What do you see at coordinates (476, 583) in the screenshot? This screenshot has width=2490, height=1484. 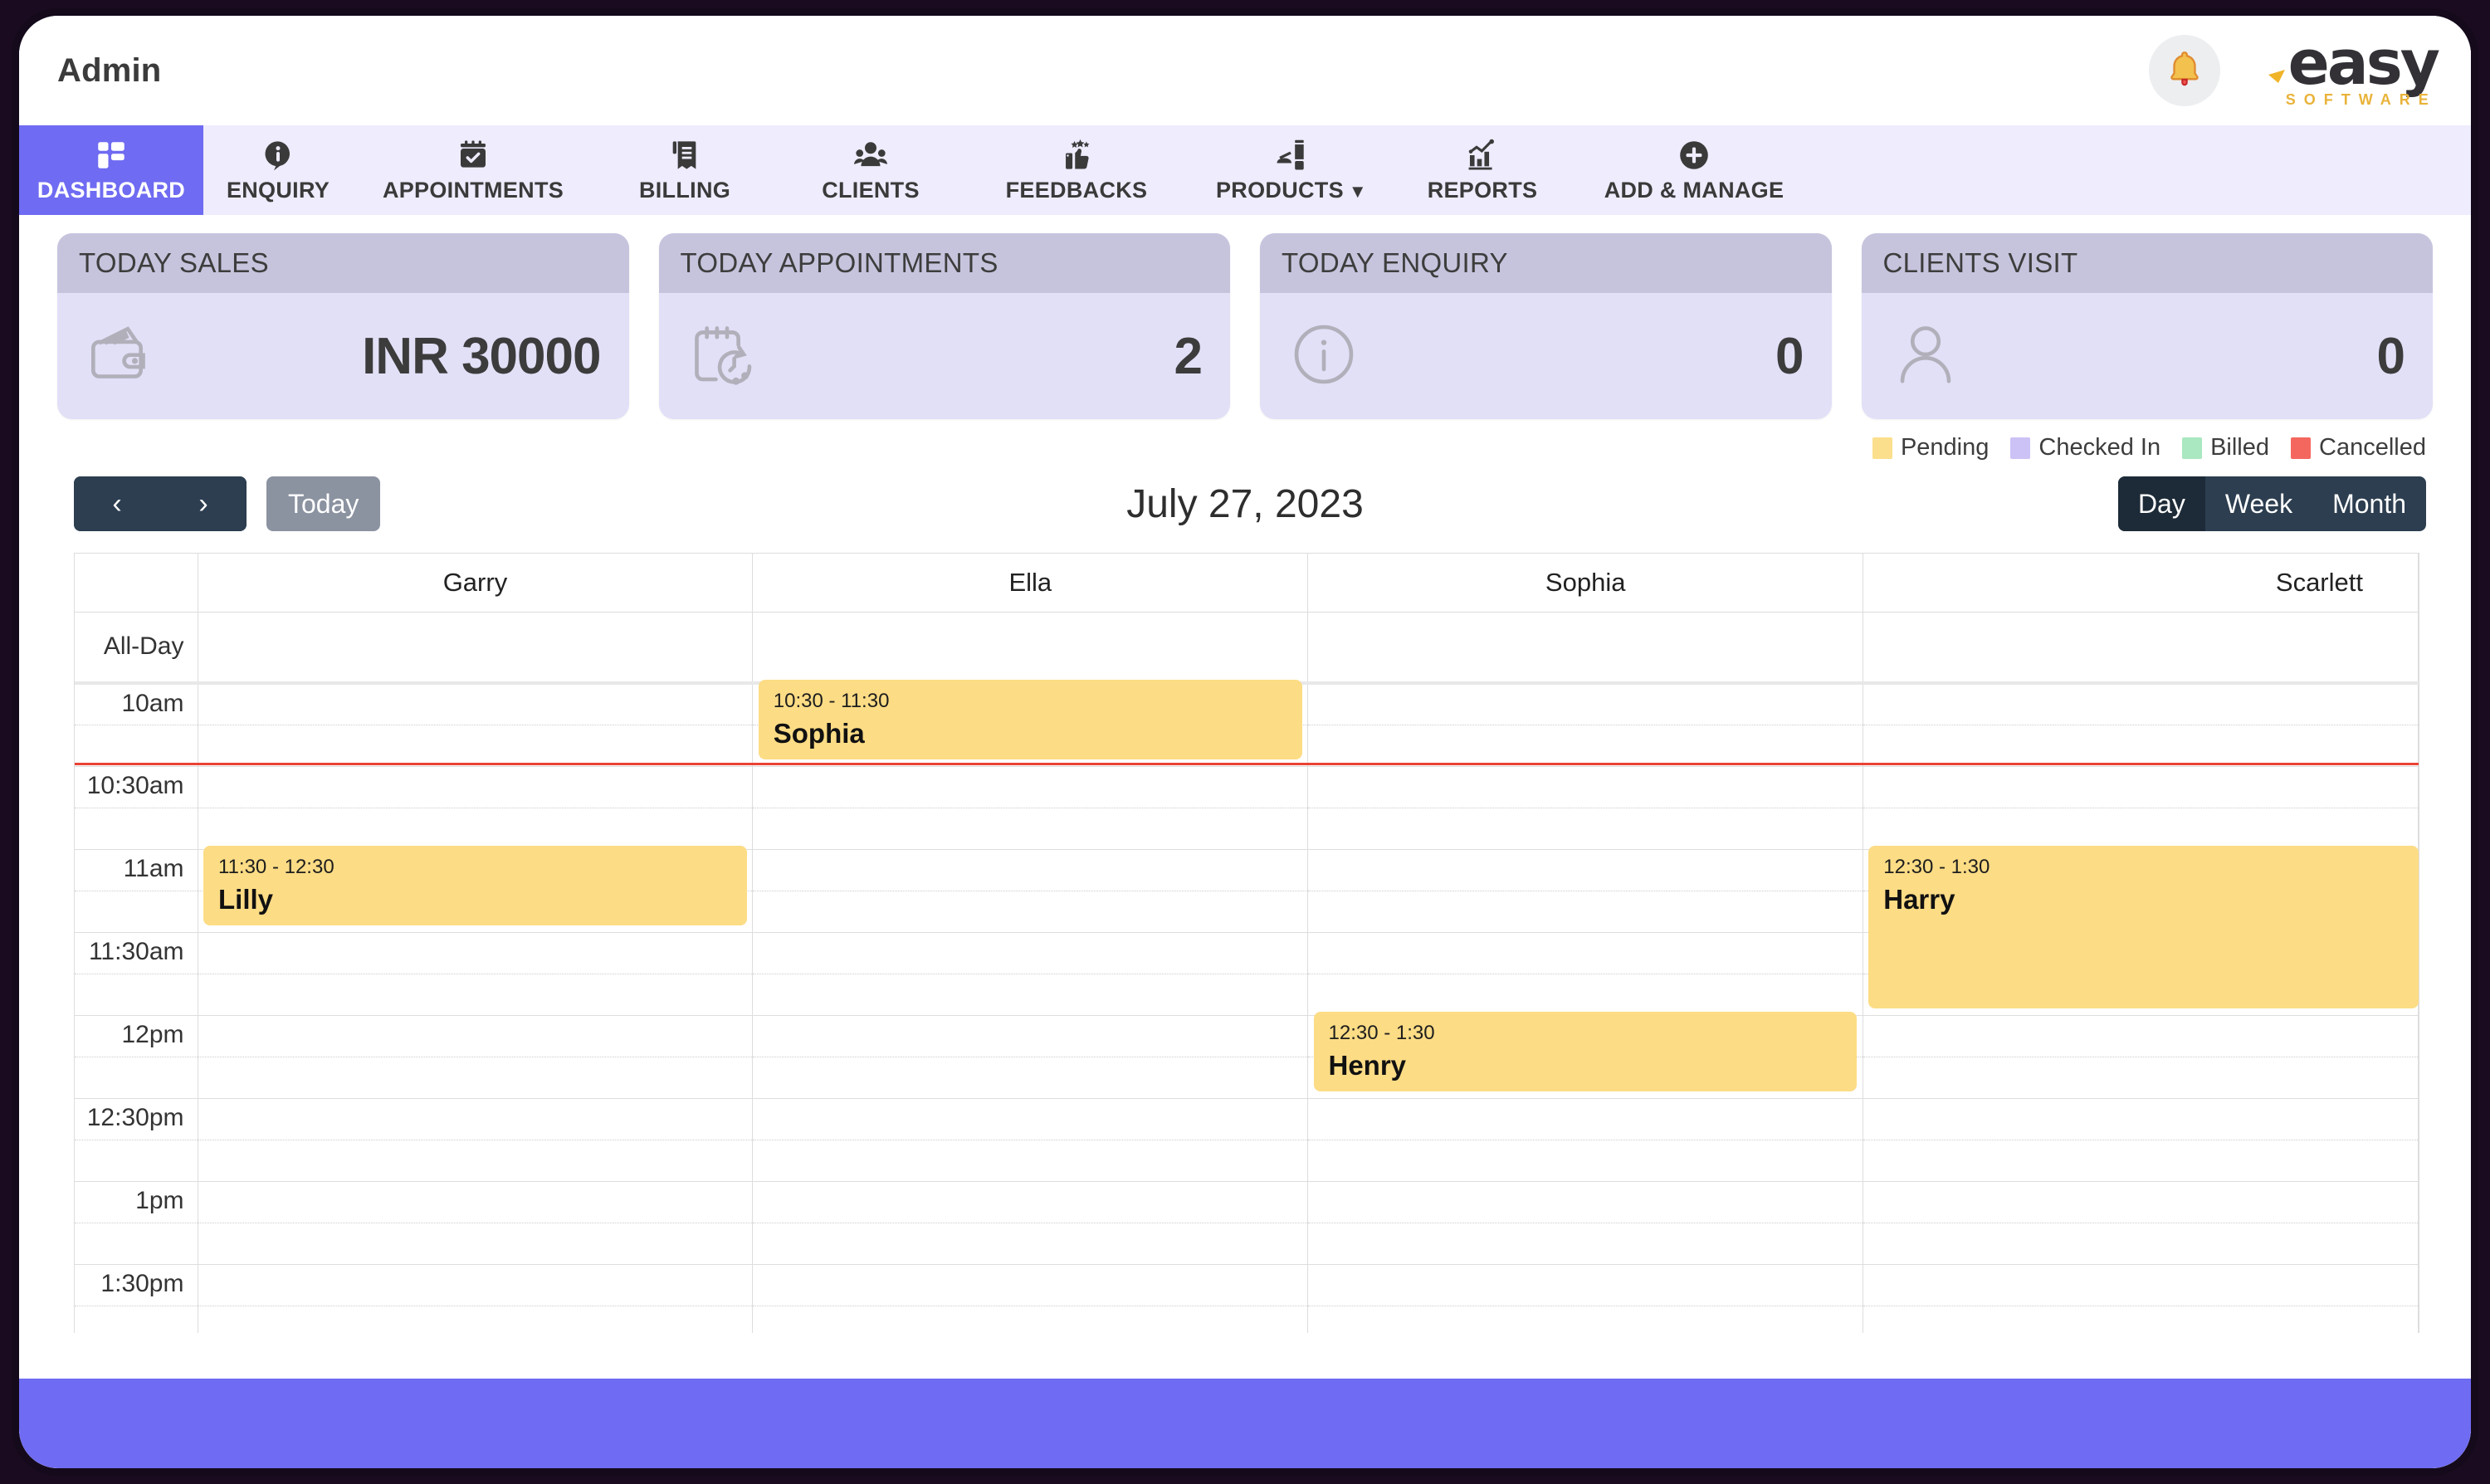 I see `resource-column-garry: Garry` at bounding box center [476, 583].